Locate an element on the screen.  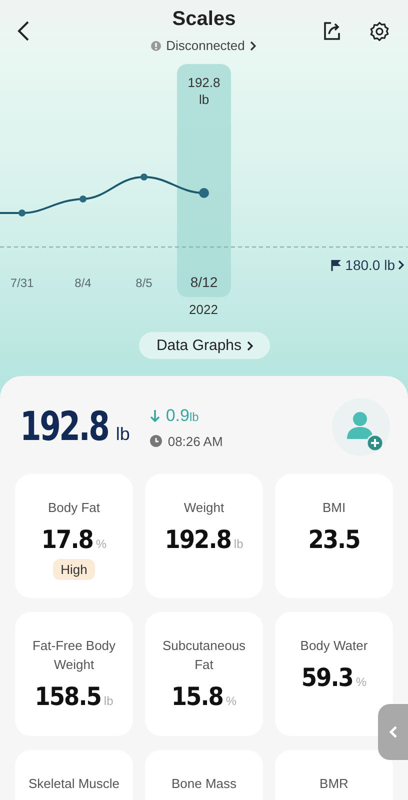
flag-icon is located at coordinates (336, 265).